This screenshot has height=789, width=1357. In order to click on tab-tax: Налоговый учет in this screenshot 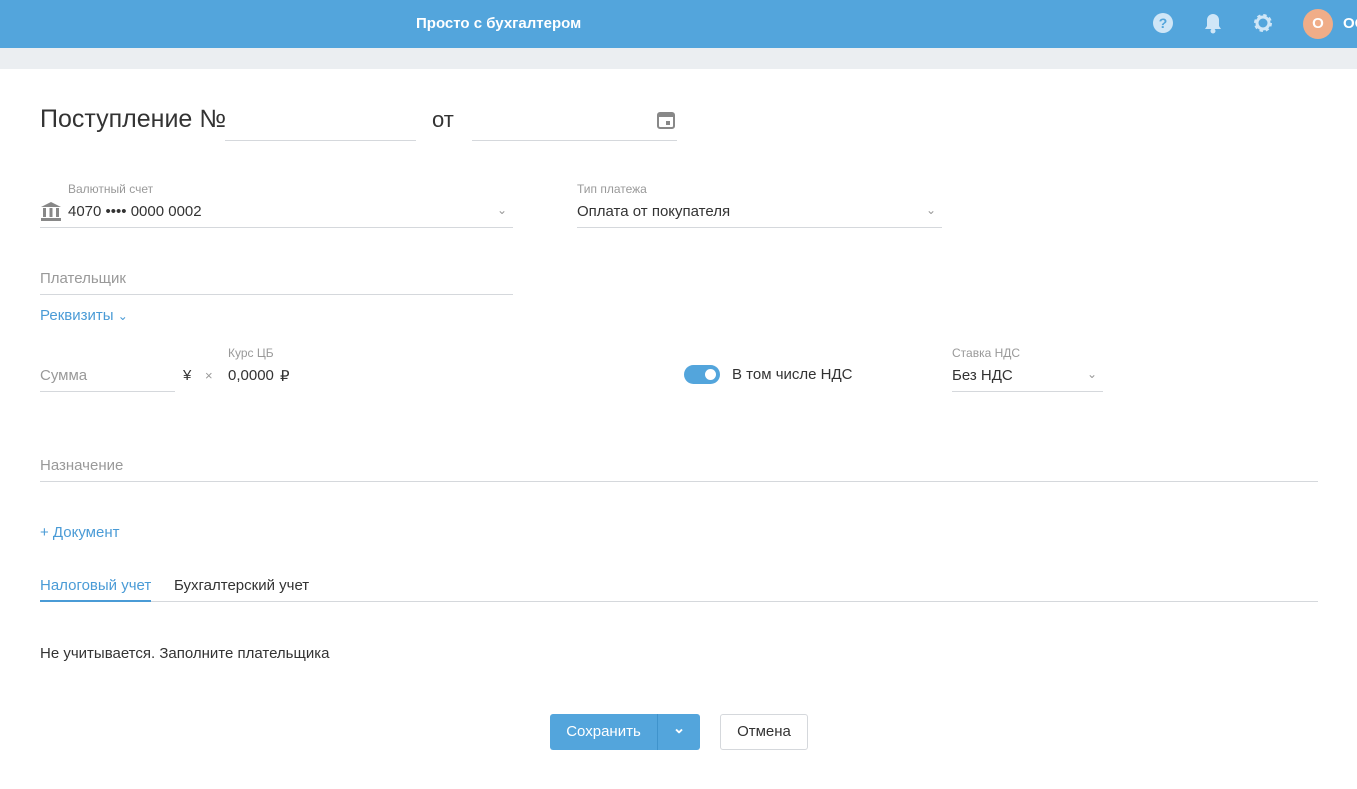, I will do `click(96, 589)`.